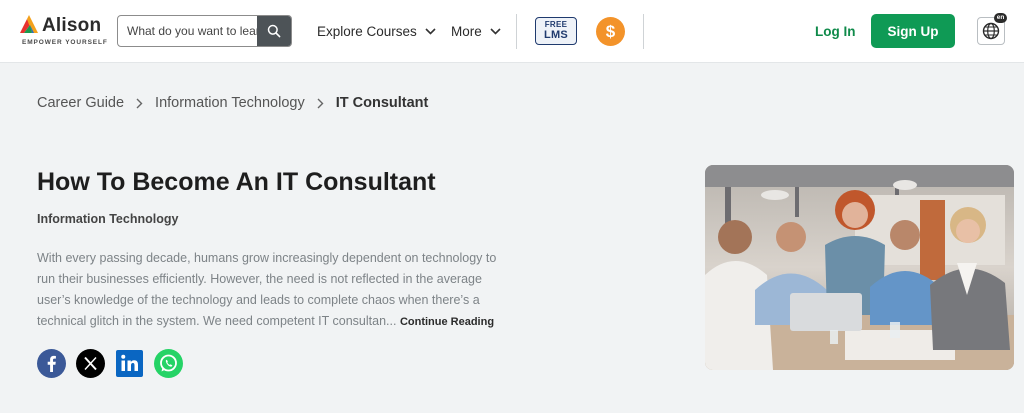 This screenshot has width=1024, height=413. I want to click on article-category: Information Technology, so click(108, 219).